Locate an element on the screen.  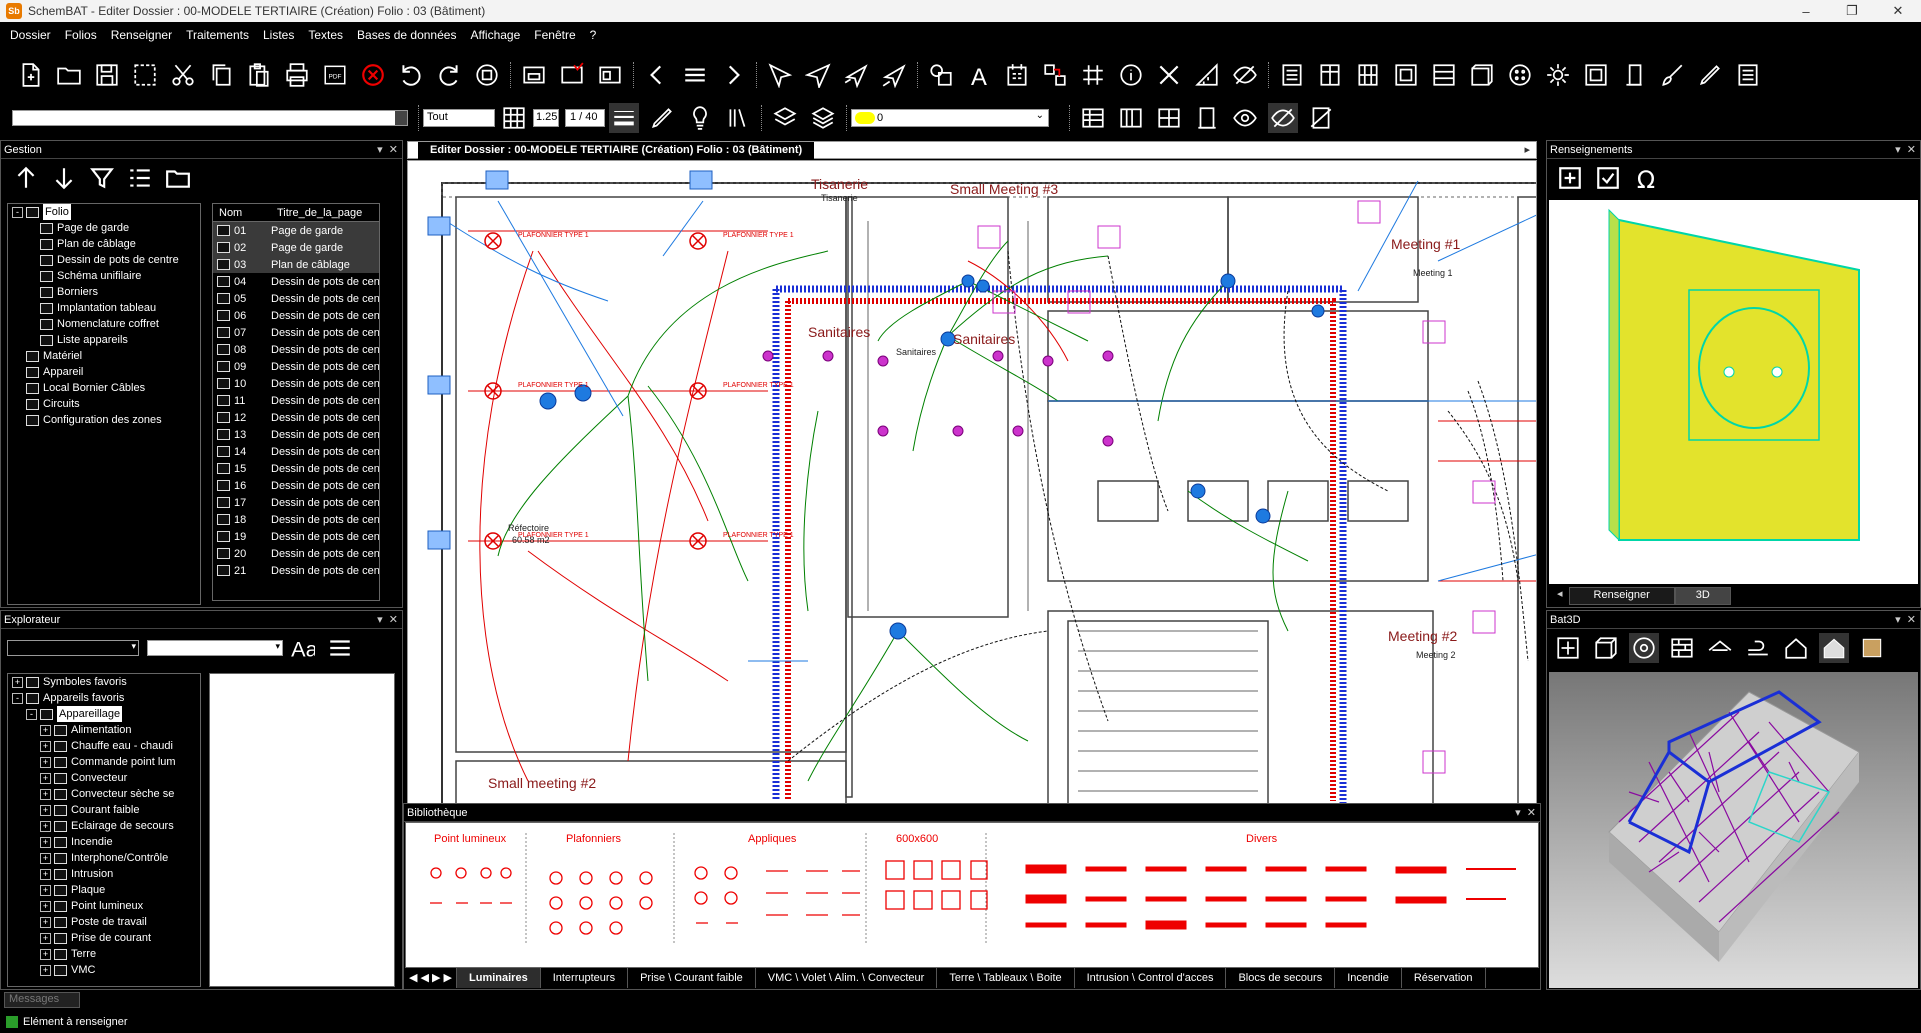
cross-icon is located at coordinates (1169, 75).